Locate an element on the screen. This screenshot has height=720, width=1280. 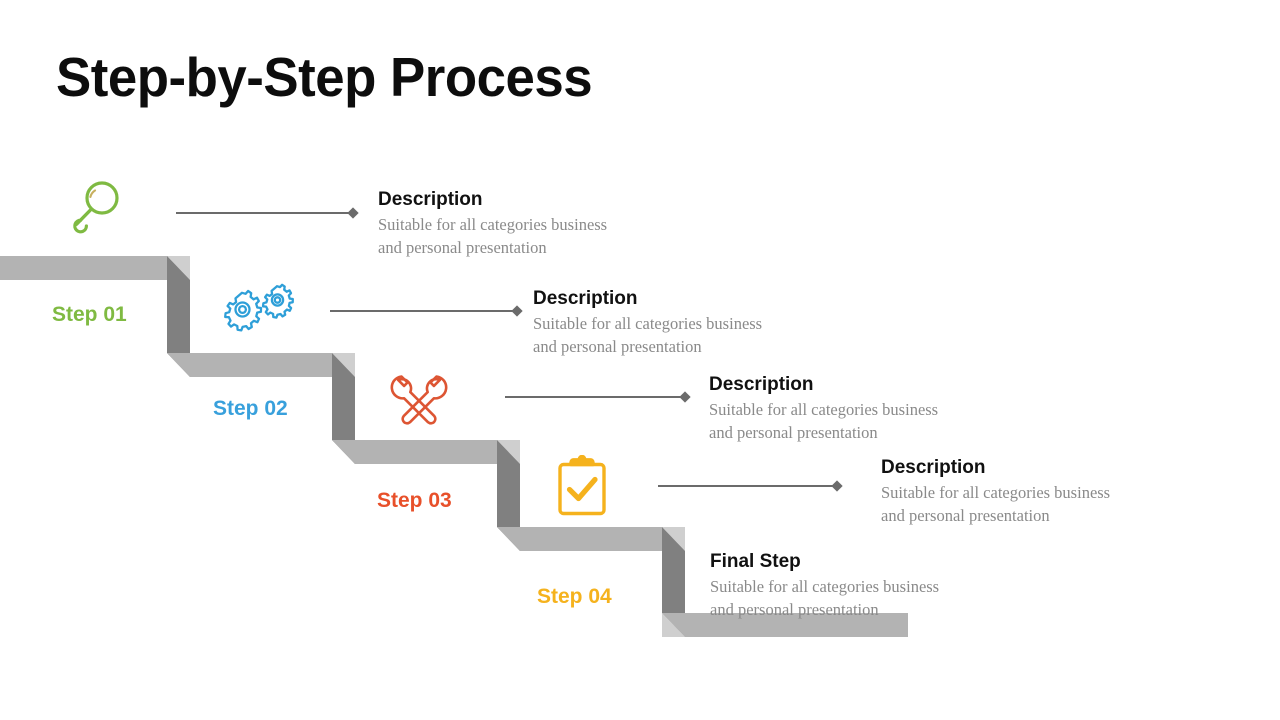
gears-icon is located at coordinates (258, 311).